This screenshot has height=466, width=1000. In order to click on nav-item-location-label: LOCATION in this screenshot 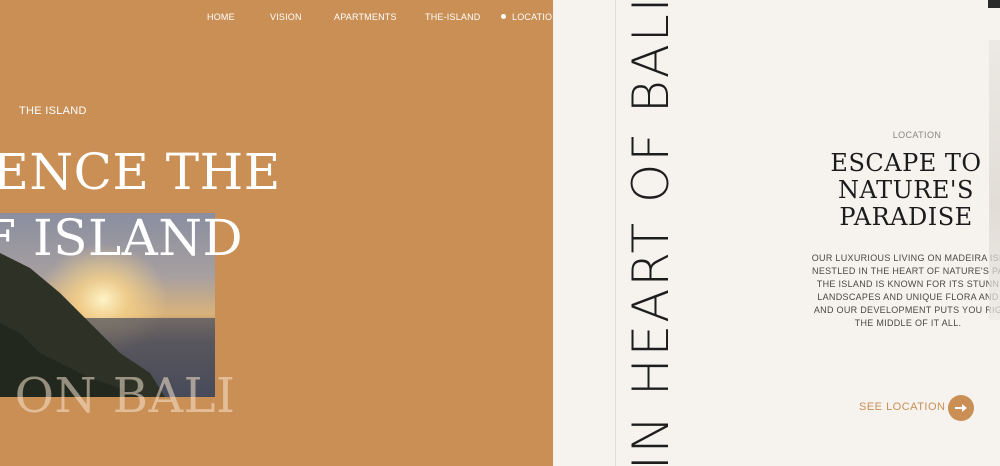, I will do `click(532, 17)`.